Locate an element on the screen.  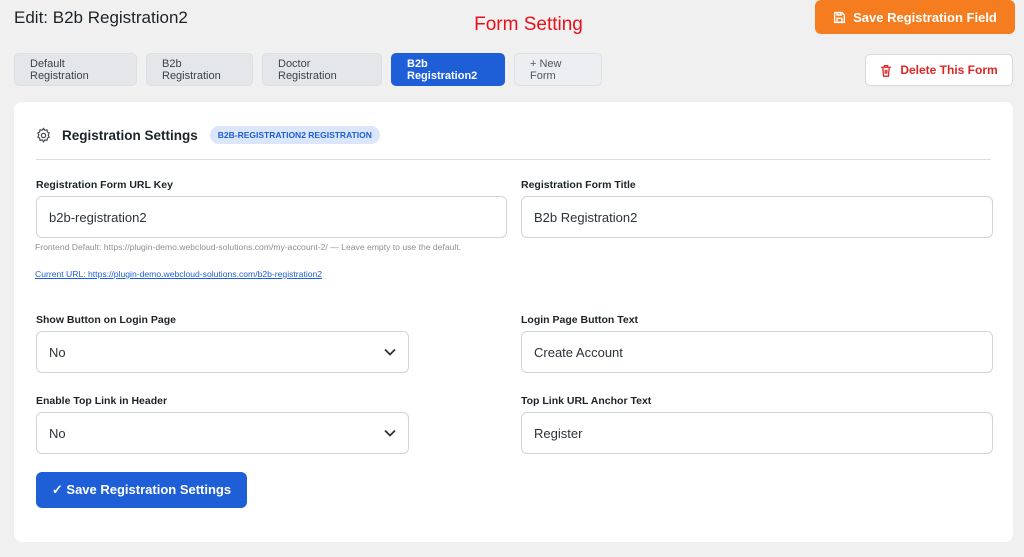
url-key-value: b2b-registration2 is located at coordinates (98, 217).